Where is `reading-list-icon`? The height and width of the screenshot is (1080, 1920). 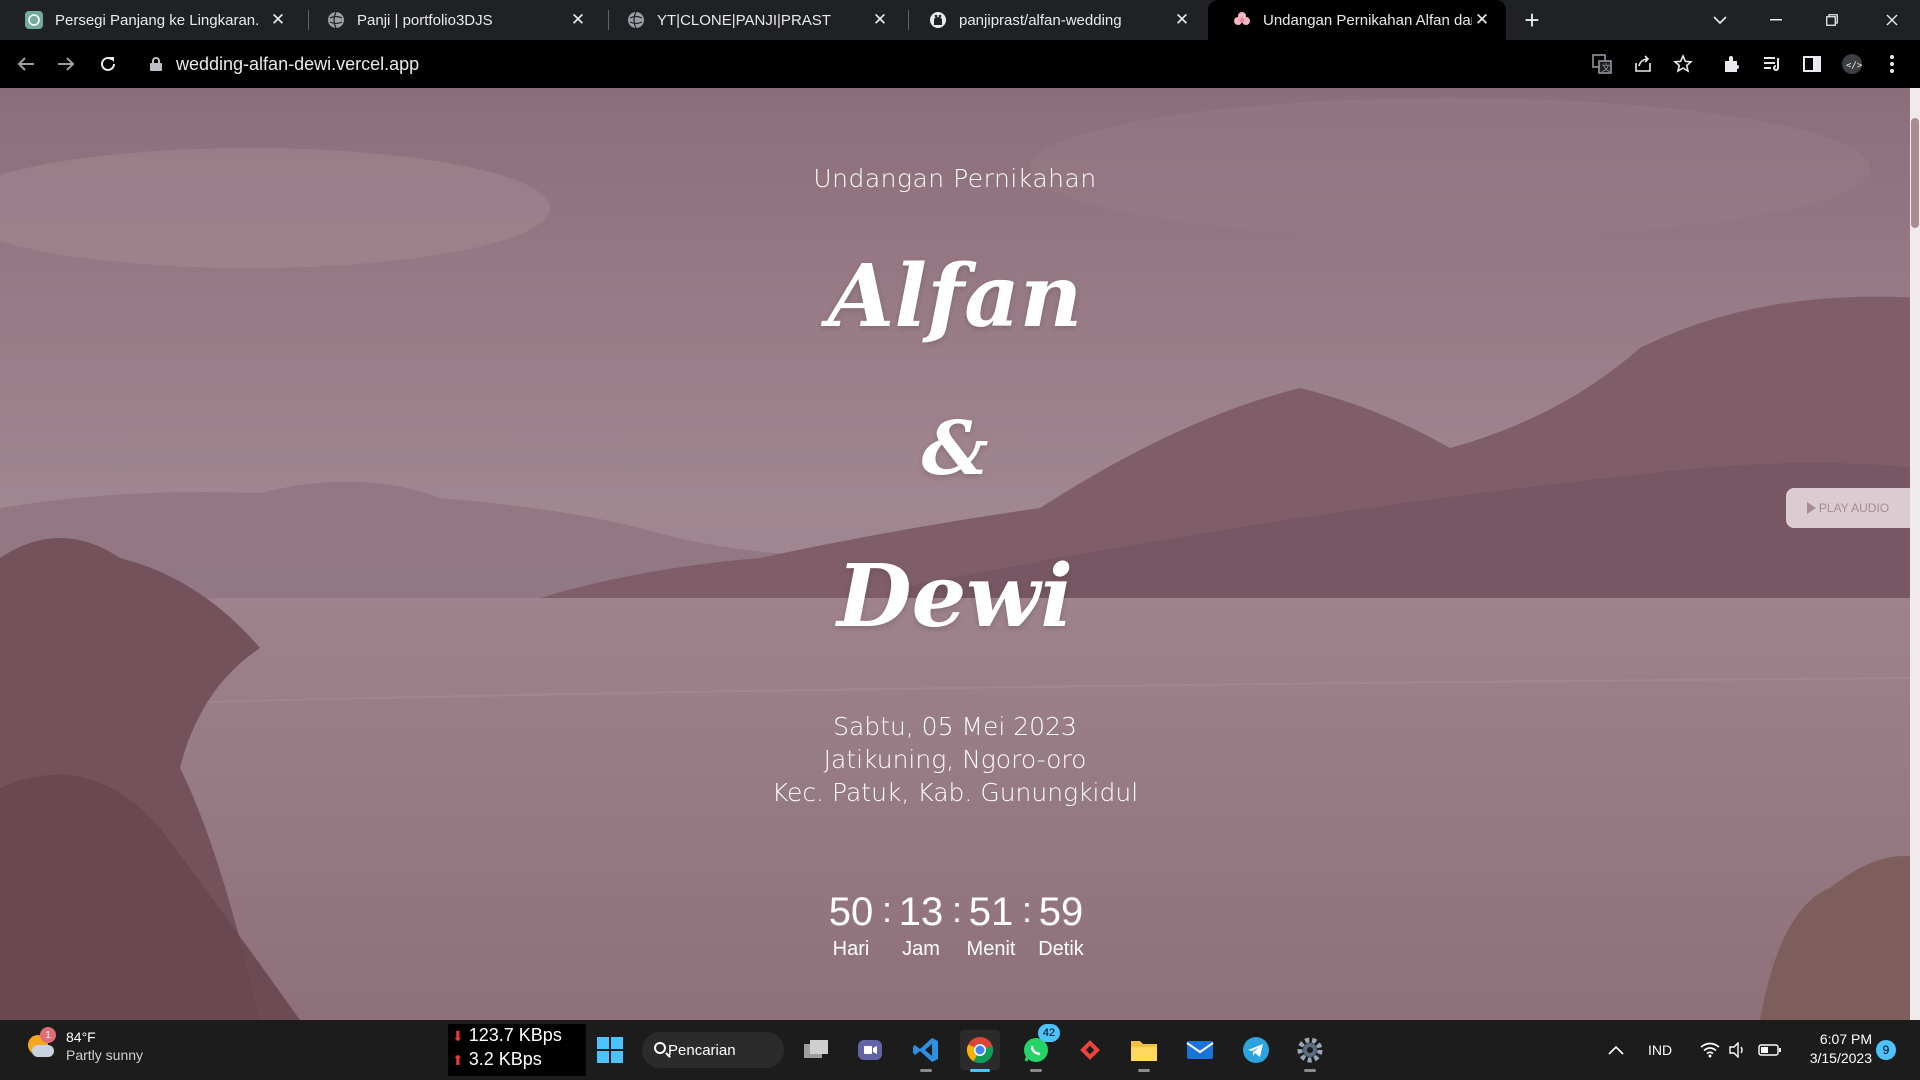
reading-list-icon is located at coordinates (1772, 64).